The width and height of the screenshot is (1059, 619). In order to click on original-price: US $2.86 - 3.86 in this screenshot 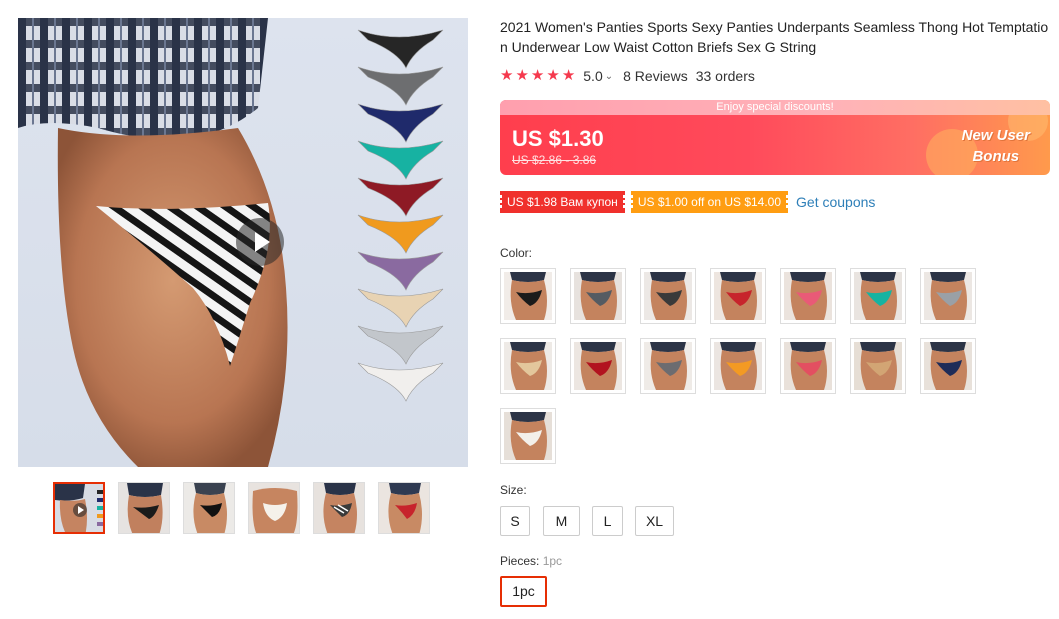, I will do `click(554, 160)`.